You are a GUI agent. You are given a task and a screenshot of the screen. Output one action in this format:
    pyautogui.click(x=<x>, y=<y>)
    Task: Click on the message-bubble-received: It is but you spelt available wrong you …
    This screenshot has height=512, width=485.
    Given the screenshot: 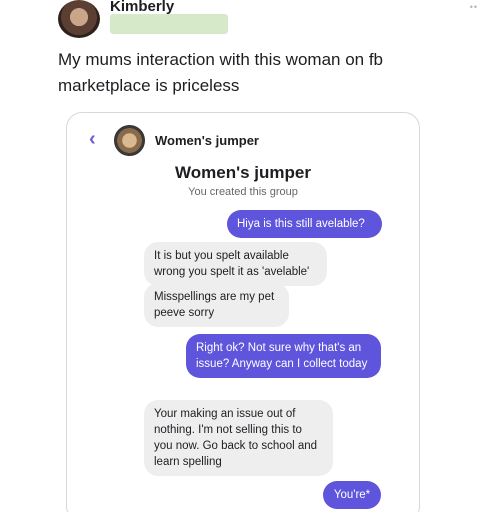 What is the action you would take?
    pyautogui.click(x=235, y=264)
    